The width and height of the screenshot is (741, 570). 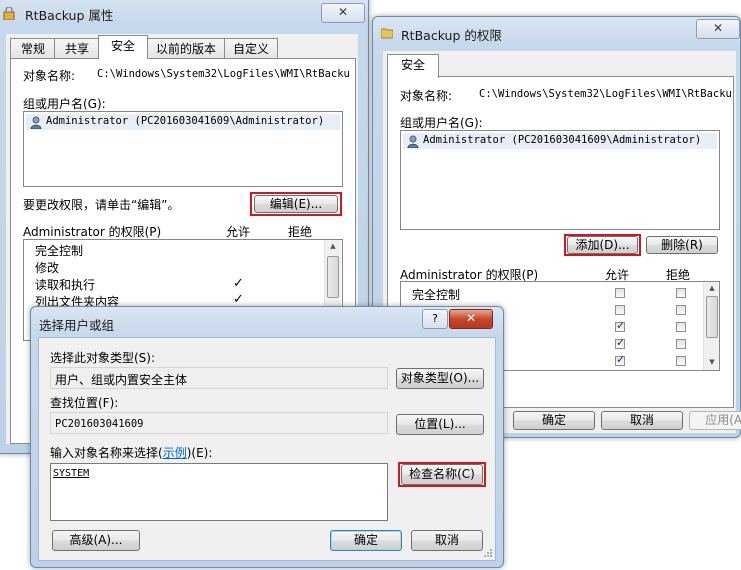 What do you see at coordinates (620, 359) in the screenshot?
I see `allow-read-checkbox: ✓` at bounding box center [620, 359].